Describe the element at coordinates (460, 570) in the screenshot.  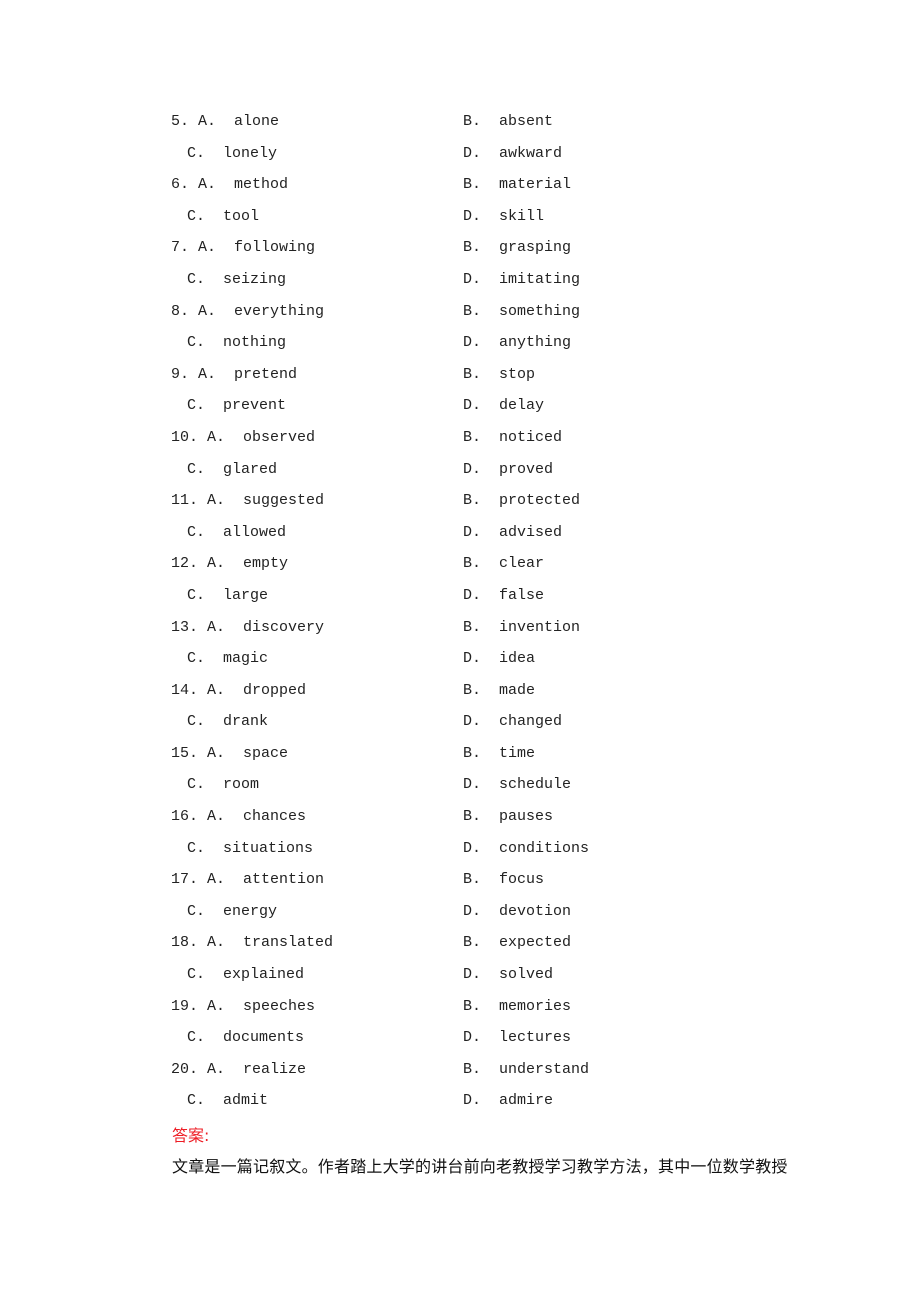
I see `question-row: 12. A. empty B. clear` at that location.